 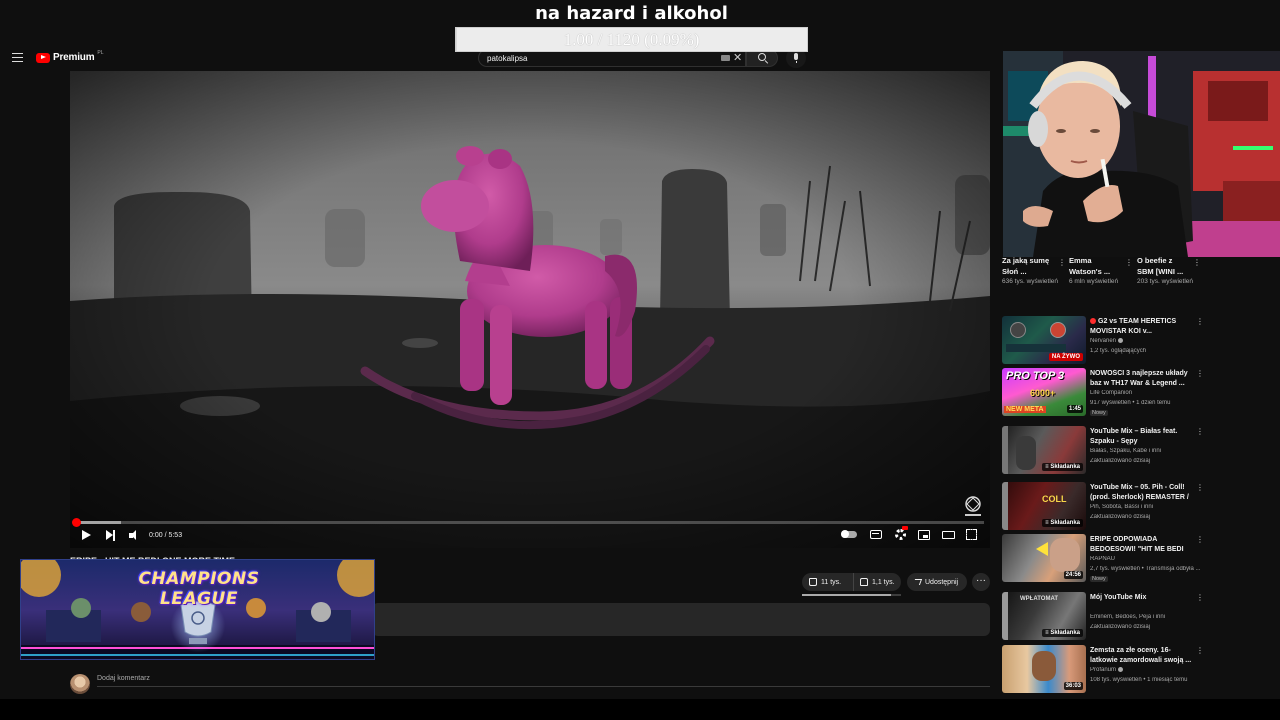 I want to click on volume-icon, so click(x=135, y=535).